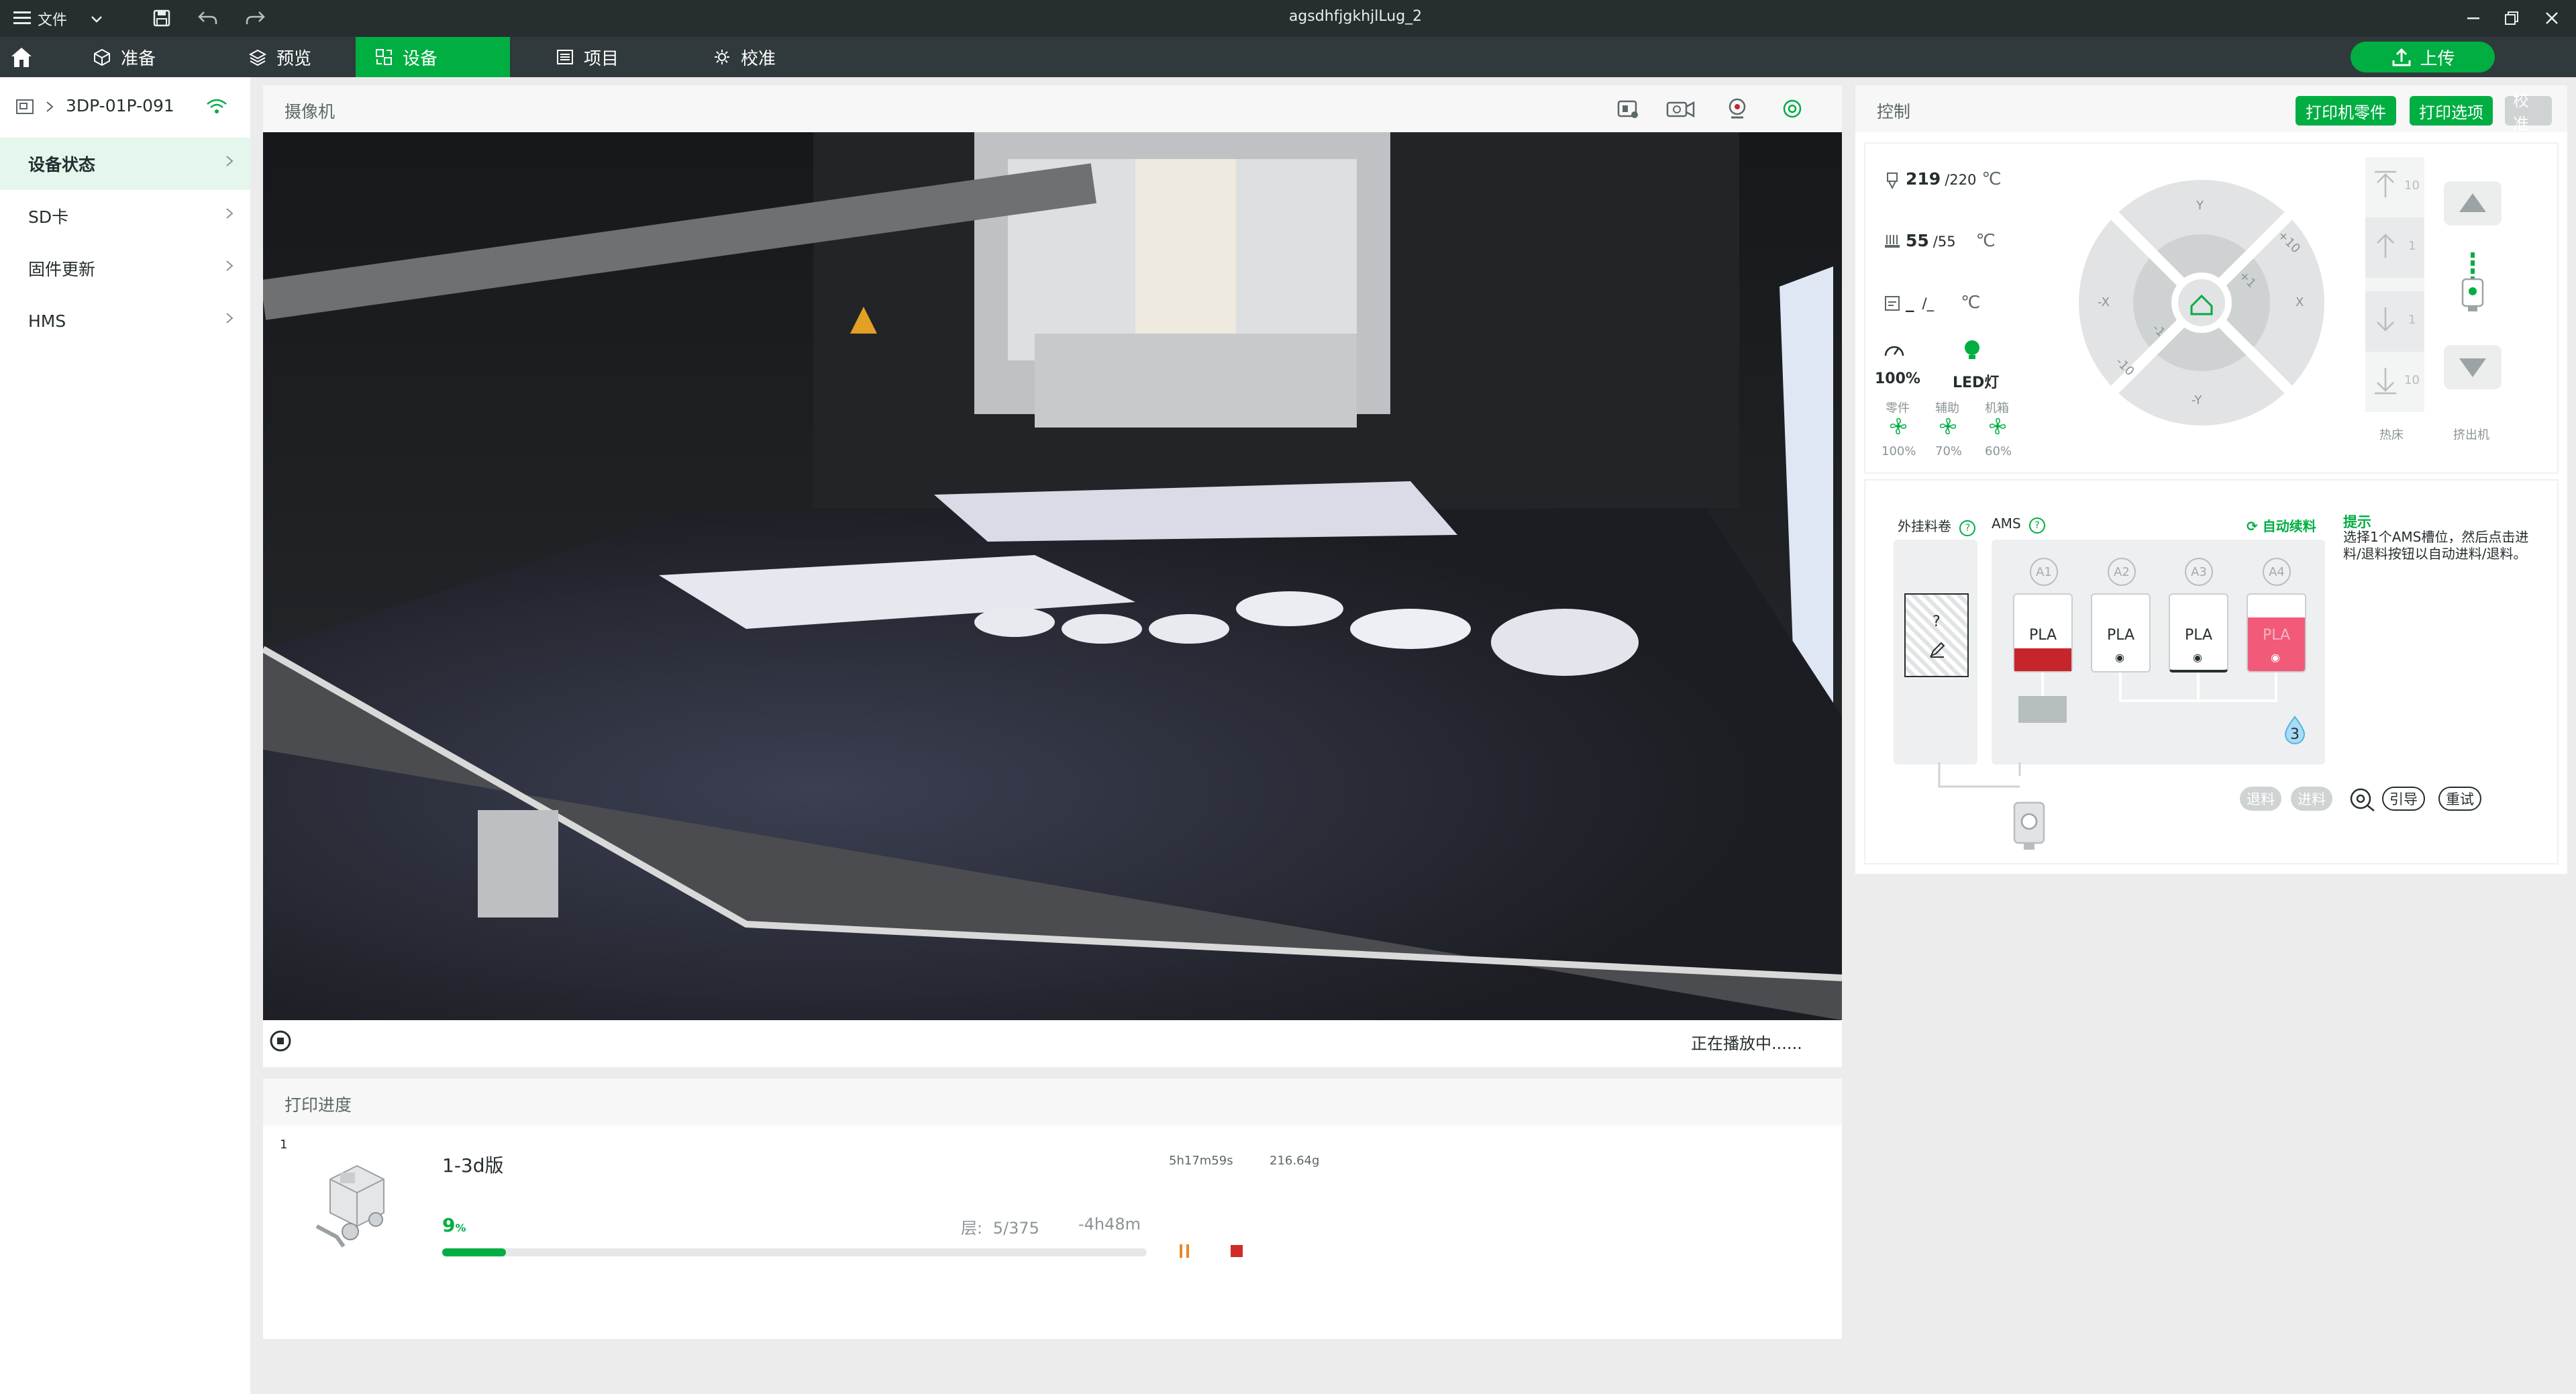 This screenshot has width=2576, height=1394. I want to click on tab-prepare: 准备, so click(124, 57).